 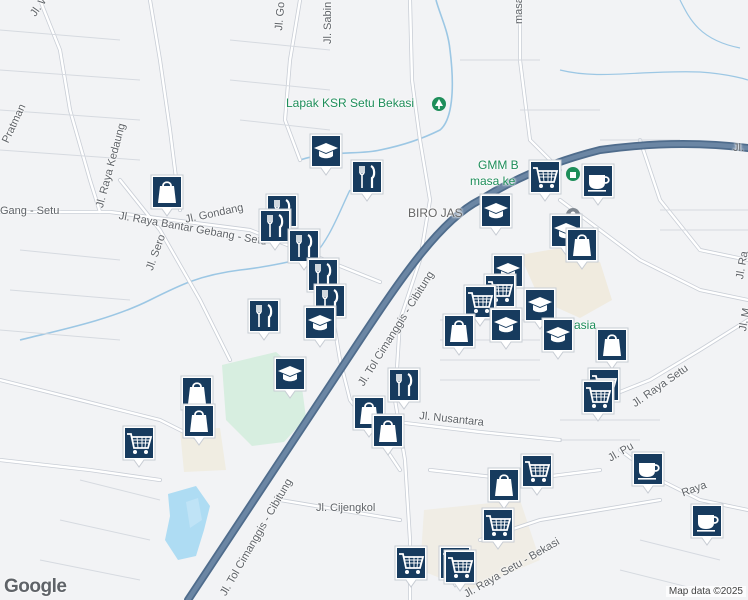 What do you see at coordinates (350, 103) in the screenshot?
I see `place-label-lapak: Lapak KSR Setu Bekasi` at bounding box center [350, 103].